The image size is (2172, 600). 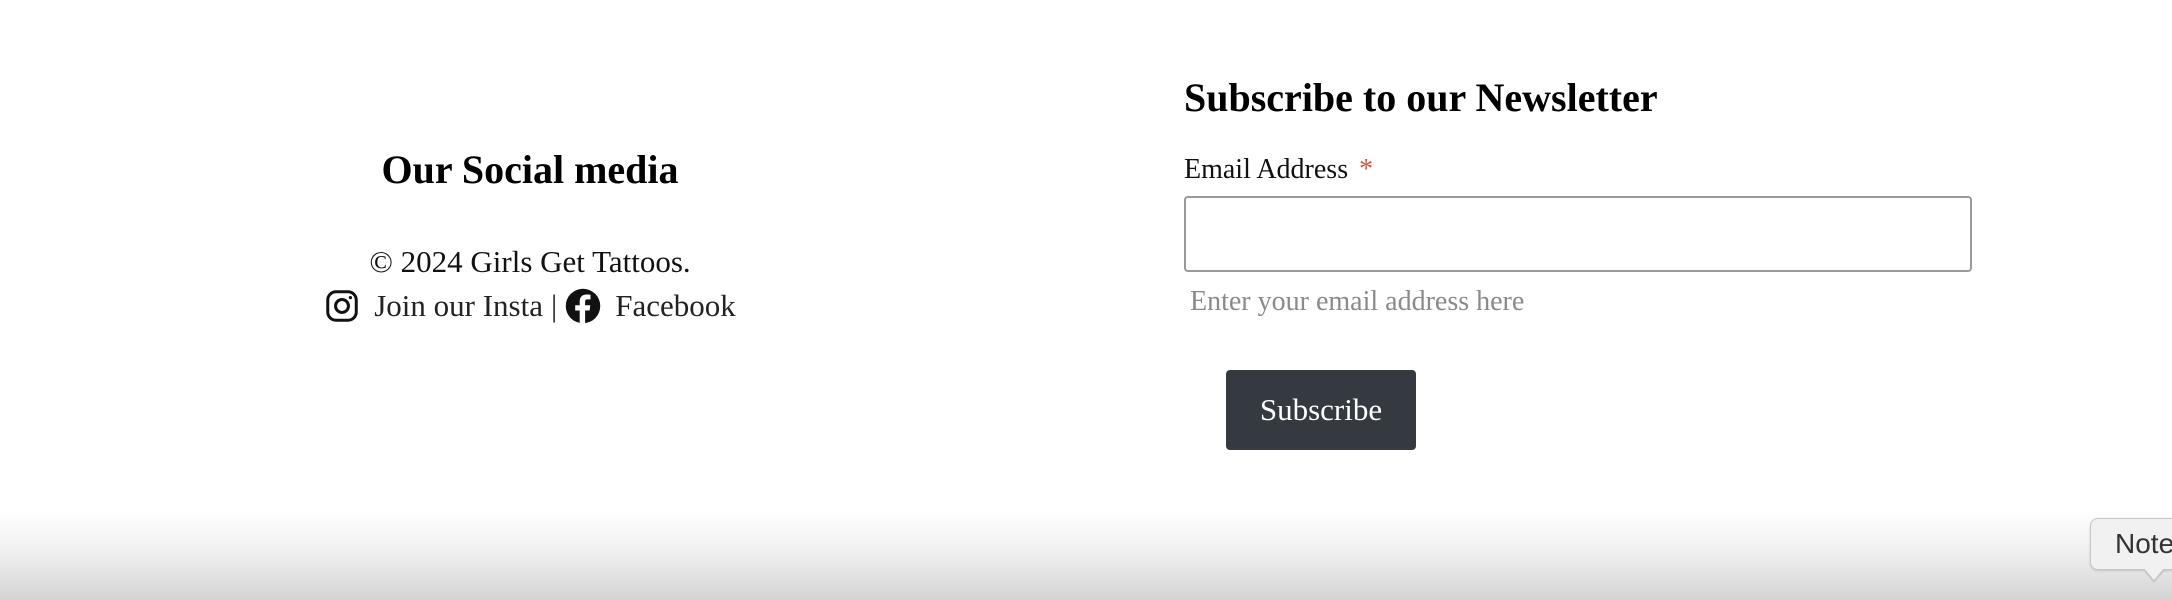 What do you see at coordinates (1357, 301) in the screenshot?
I see `email-help-text: Enter your email address here` at bounding box center [1357, 301].